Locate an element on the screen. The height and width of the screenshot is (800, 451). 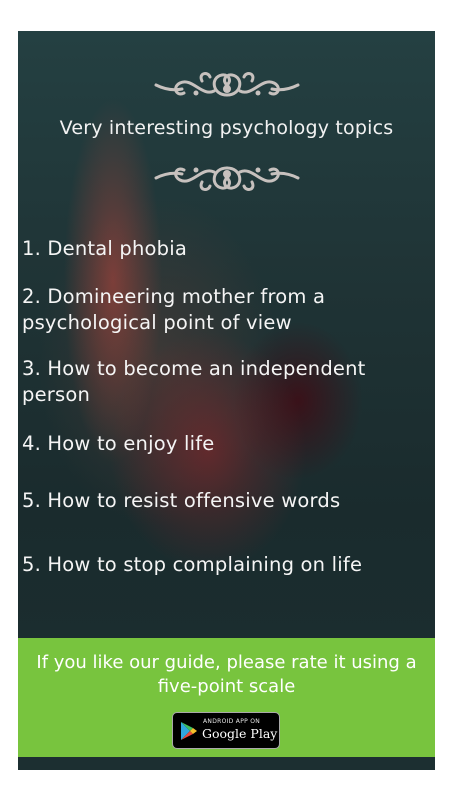
topic-item-4: 4. How to enjoy life is located at coordinates (224, 444).